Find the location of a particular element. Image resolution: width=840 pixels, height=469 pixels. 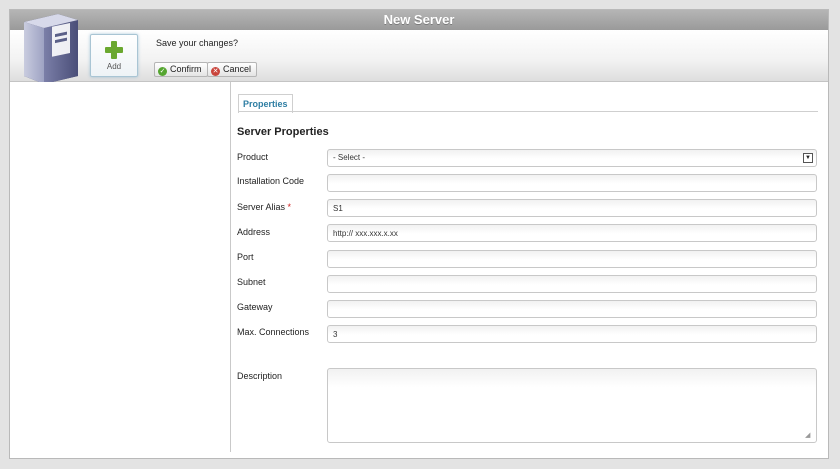

product-select-value: - Select - is located at coordinates (349, 157).